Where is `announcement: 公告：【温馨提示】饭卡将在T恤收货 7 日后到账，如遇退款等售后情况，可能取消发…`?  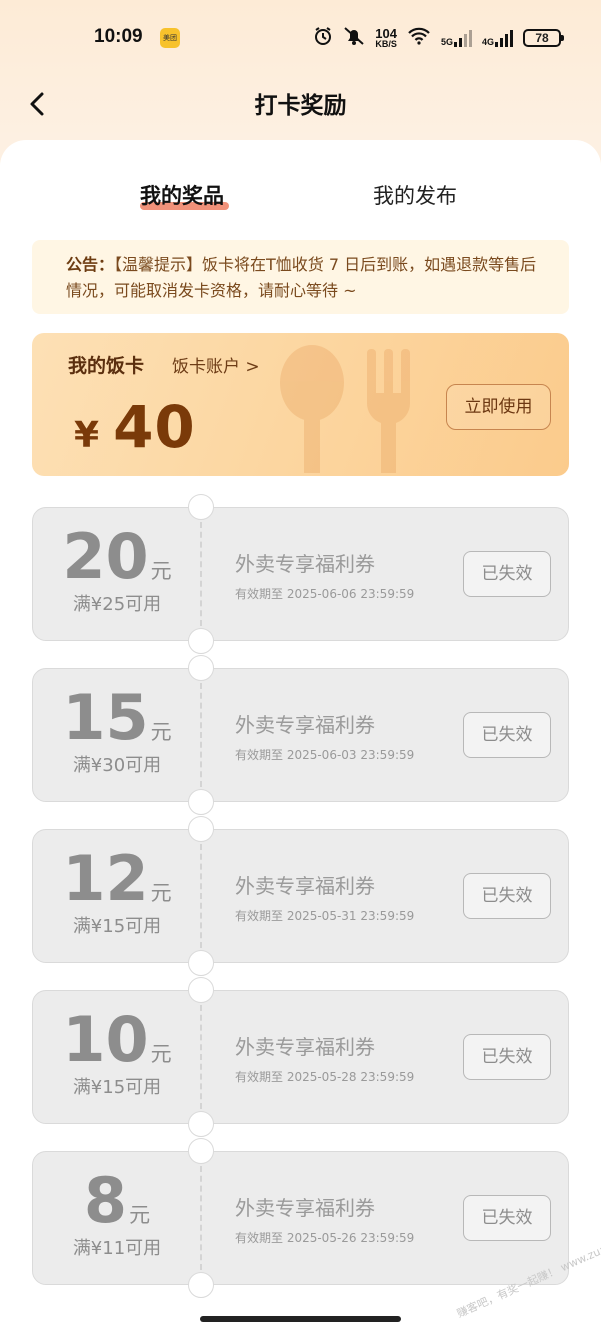
announcement: 公告：【温馨提示】饭卡将在T恤收货 7 日后到账，如遇退款等售后情况，可能取消发… is located at coordinates (300, 277).